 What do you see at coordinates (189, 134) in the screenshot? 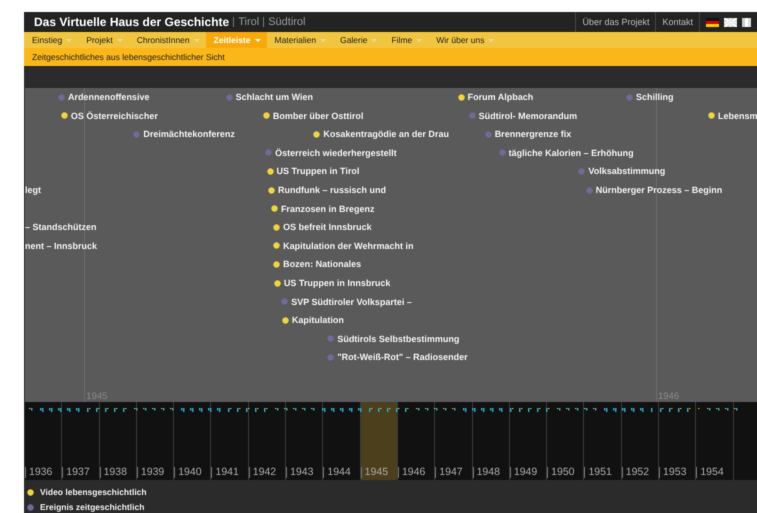
I see `event-label: Dreimächtekonferenz` at bounding box center [189, 134].